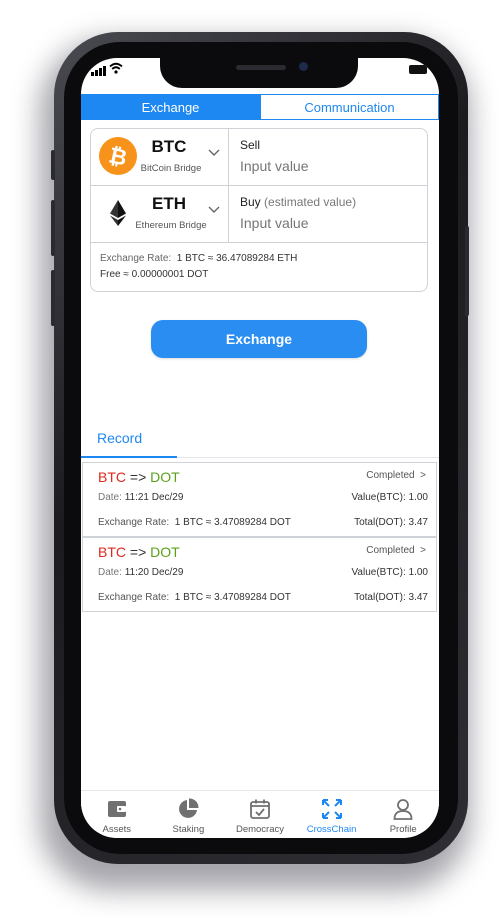 This screenshot has height=918, width=500. I want to click on sell-coin-network: BitCoin Bridge, so click(171, 168).